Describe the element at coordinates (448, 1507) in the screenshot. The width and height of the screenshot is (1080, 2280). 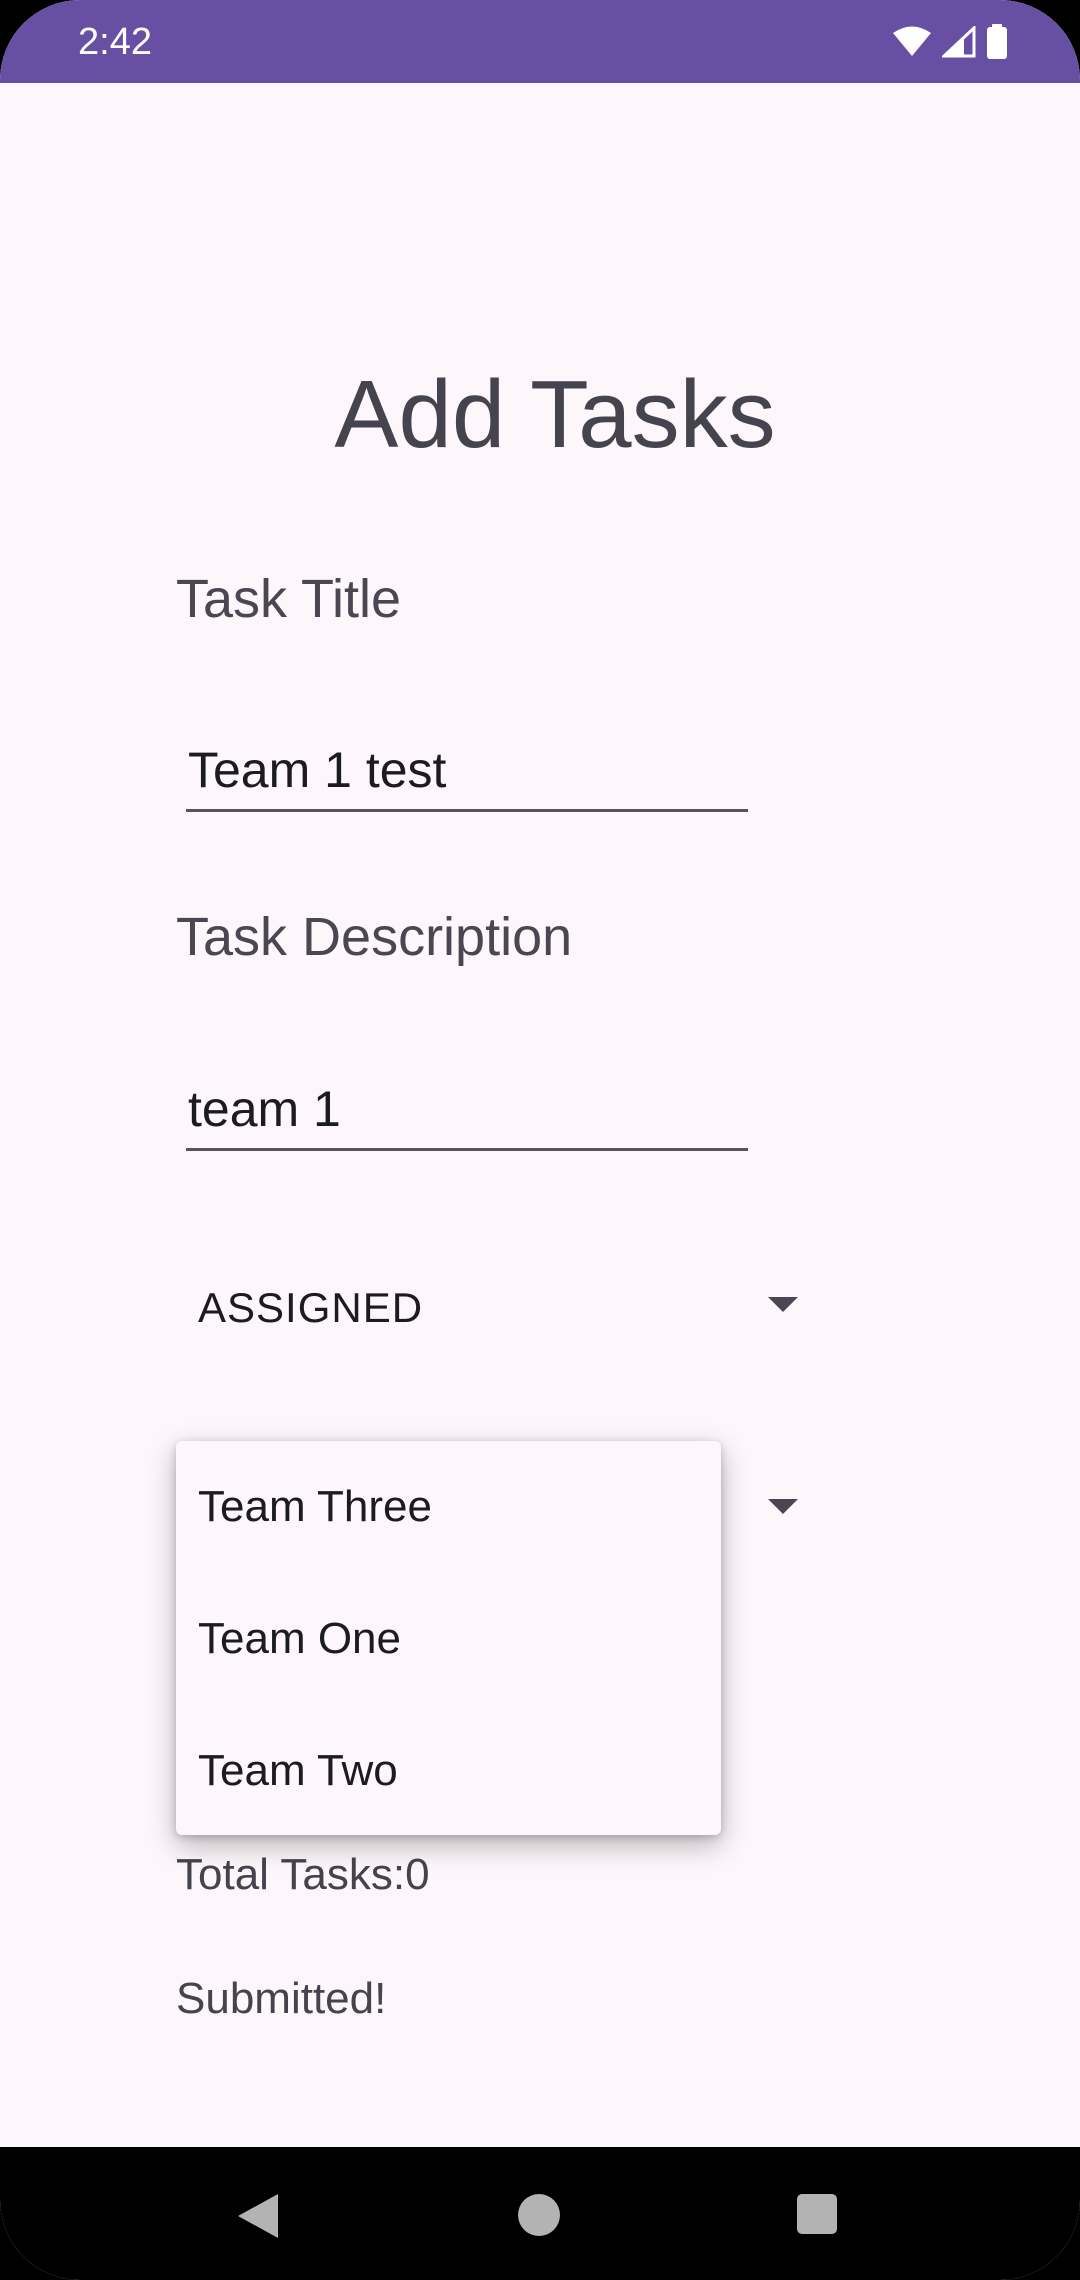
I see `dropdown-option-team-three: Team Three` at that location.